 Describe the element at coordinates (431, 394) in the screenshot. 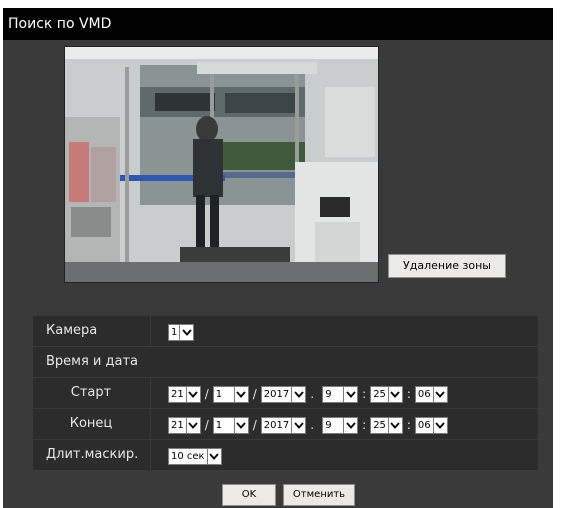

I see `start-second-select: 06` at that location.